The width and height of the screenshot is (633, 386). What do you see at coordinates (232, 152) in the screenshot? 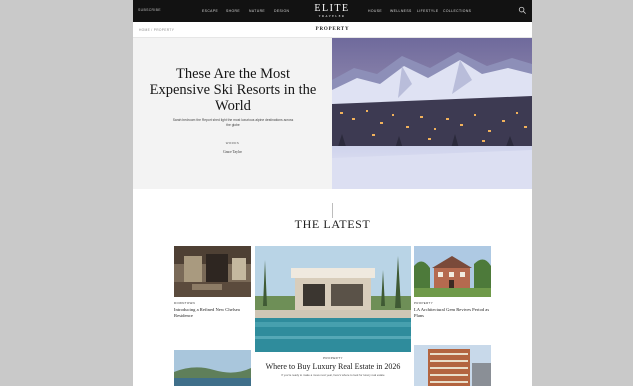
I see `byline-author: Grace Taylor` at bounding box center [232, 152].